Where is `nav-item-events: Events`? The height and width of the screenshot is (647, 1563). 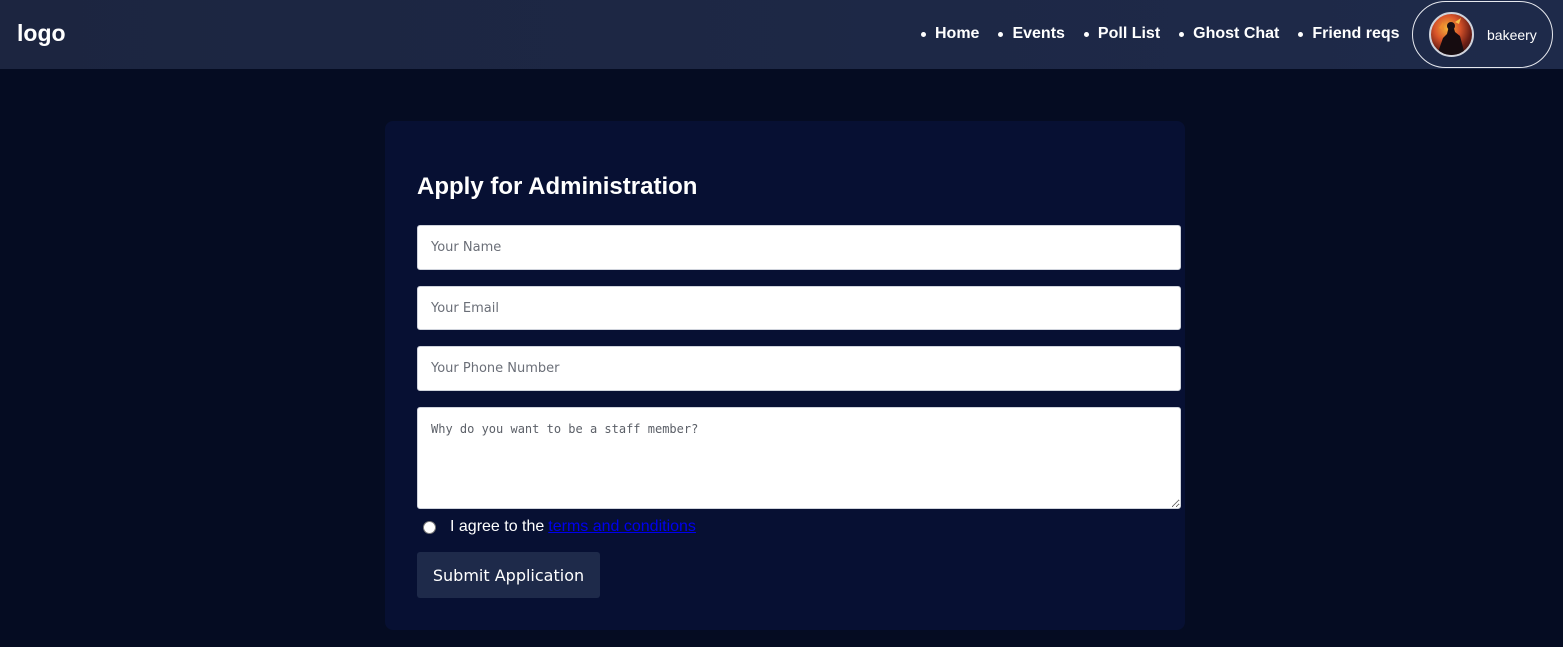 nav-item-events: Events is located at coordinates (1031, 34).